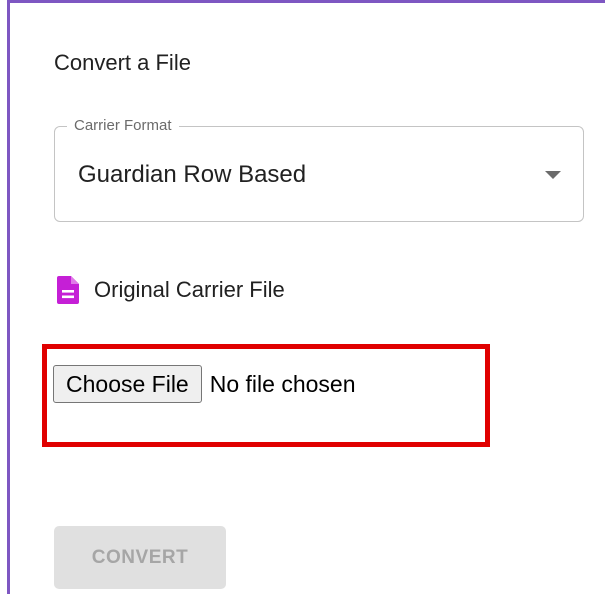 This screenshot has height=594, width=605. Describe the element at coordinates (204, 384) in the screenshot. I see `file-input: Choose File No file chosen` at that location.